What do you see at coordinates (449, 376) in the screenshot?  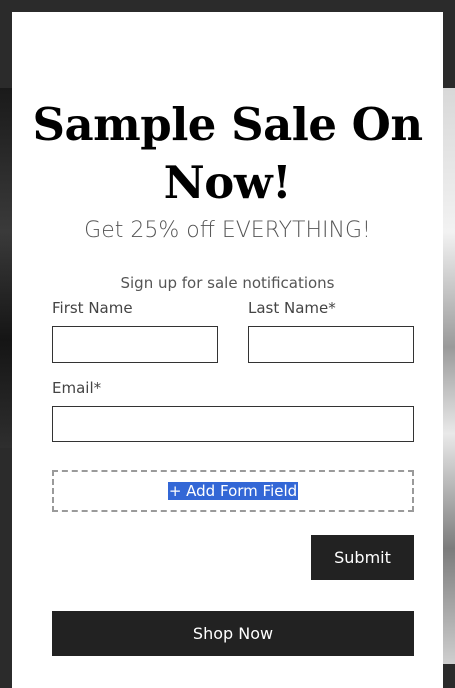 I see `background-image-right` at bounding box center [449, 376].